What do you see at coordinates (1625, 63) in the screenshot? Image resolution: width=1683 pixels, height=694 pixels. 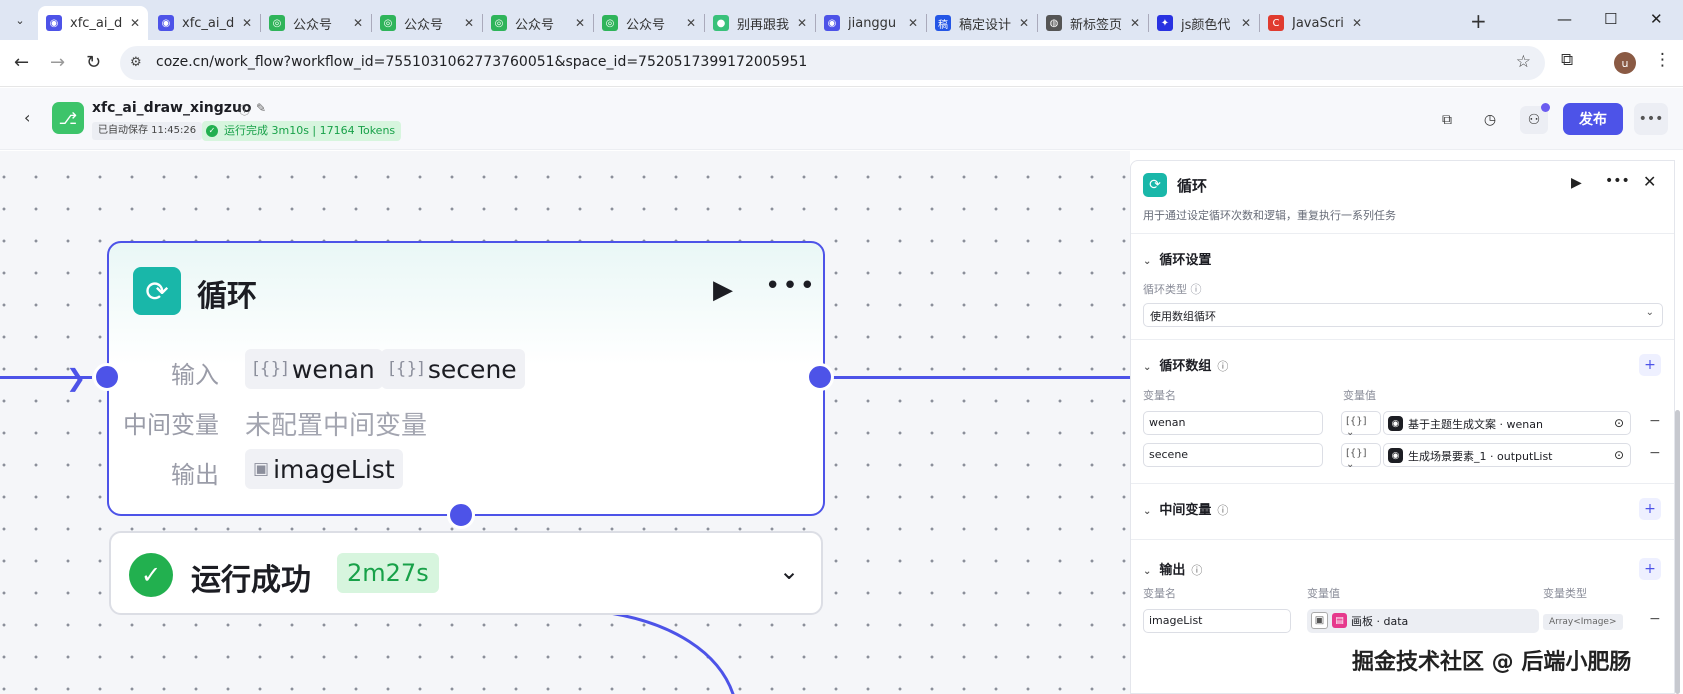 I see `profile-avatar: u` at bounding box center [1625, 63].